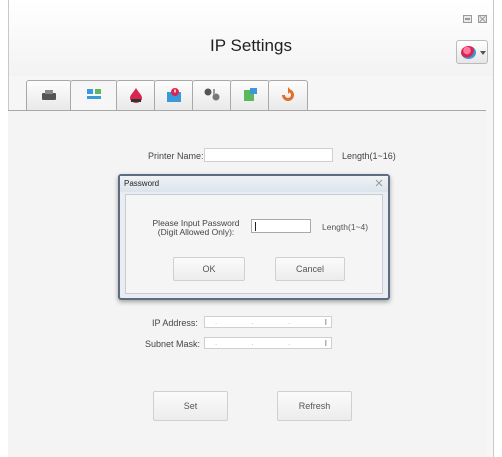 The width and height of the screenshot is (502, 457). I want to click on tab-printer, so click(49, 95).